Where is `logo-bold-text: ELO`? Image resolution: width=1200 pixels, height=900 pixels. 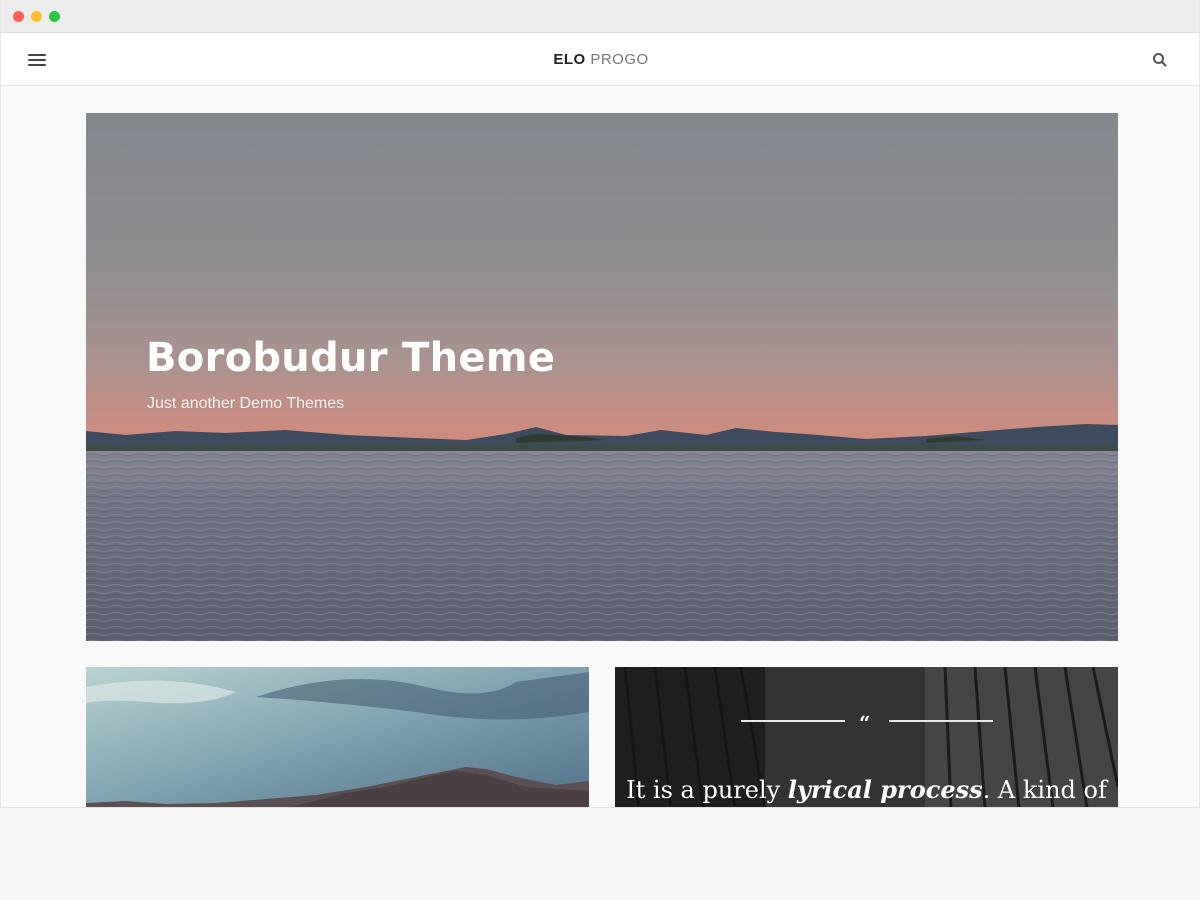
logo-bold-text: ELO is located at coordinates (569, 59).